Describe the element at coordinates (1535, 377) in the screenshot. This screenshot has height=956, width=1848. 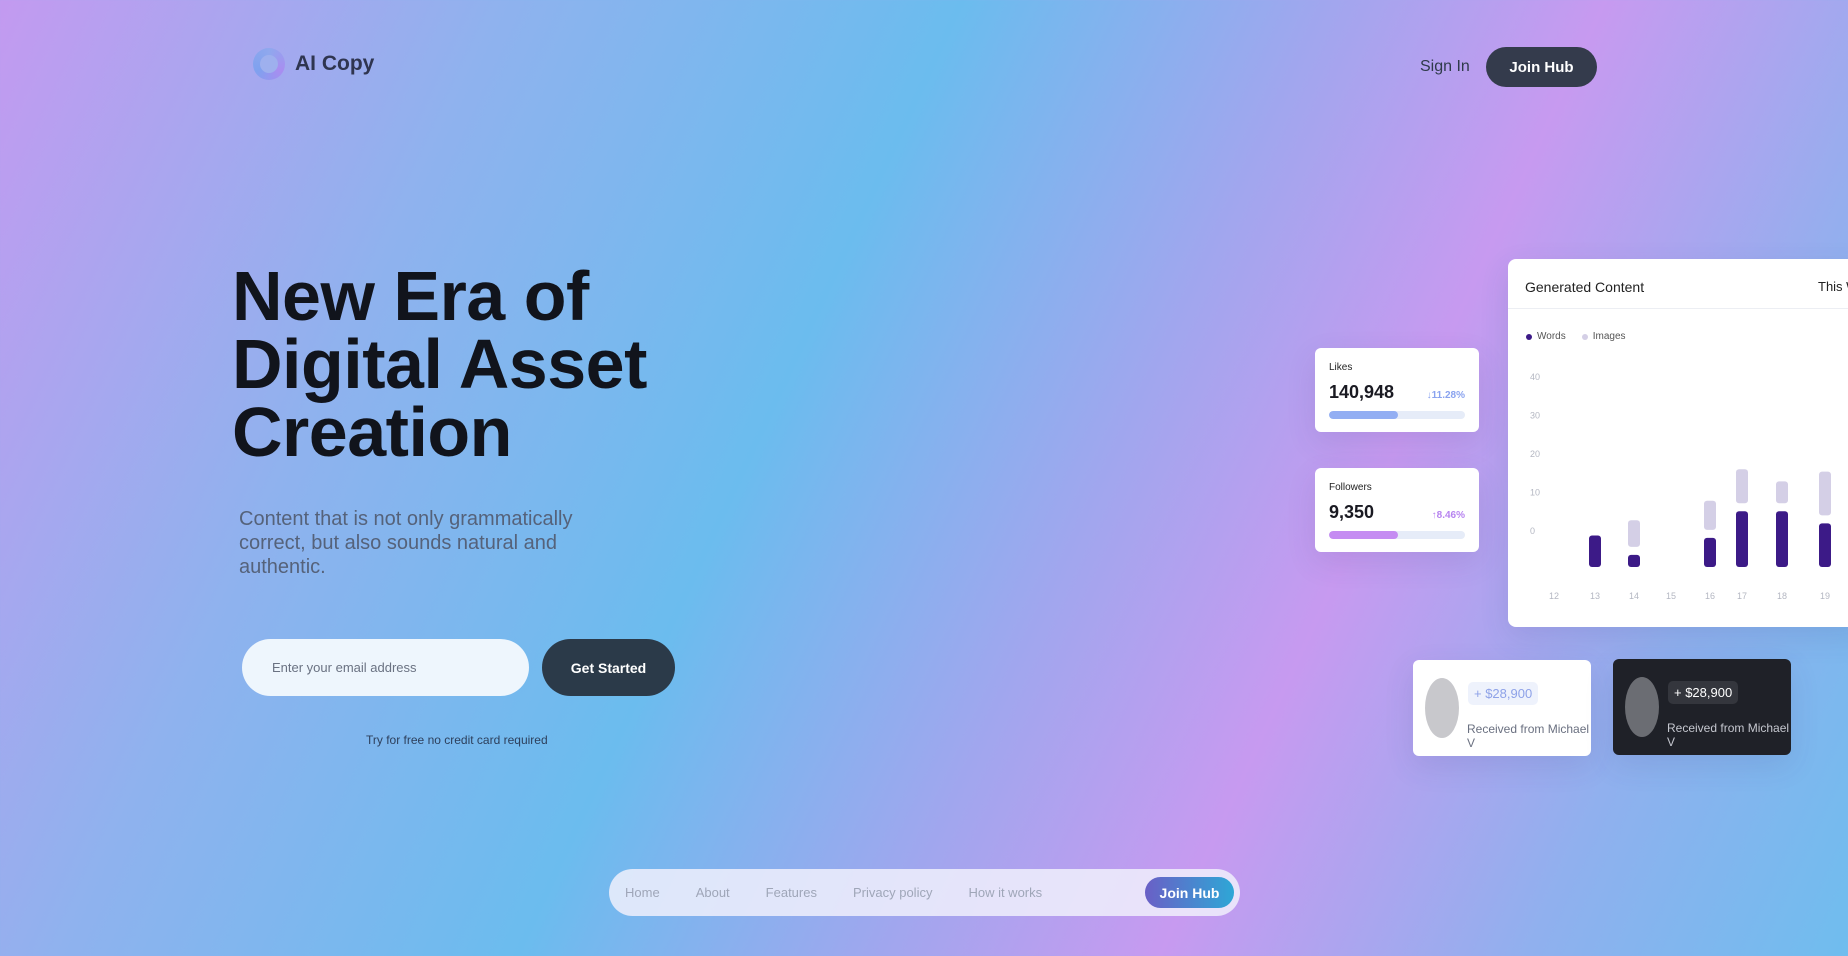
I see `y-tick-label: 40` at that location.